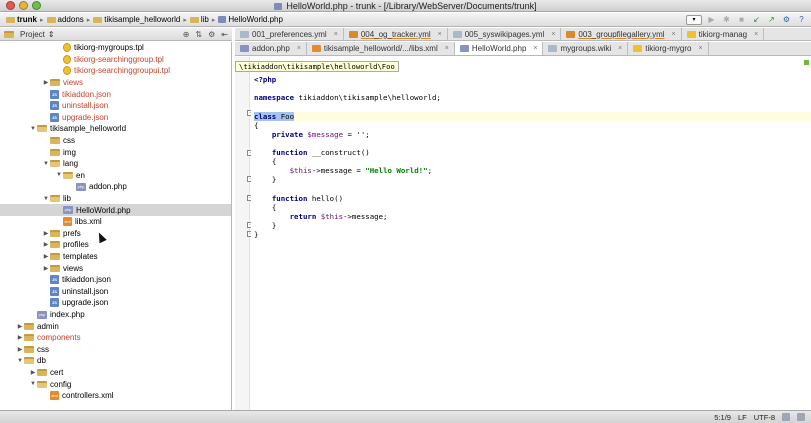  I want to click on tree-item: img, so click(115, 152).